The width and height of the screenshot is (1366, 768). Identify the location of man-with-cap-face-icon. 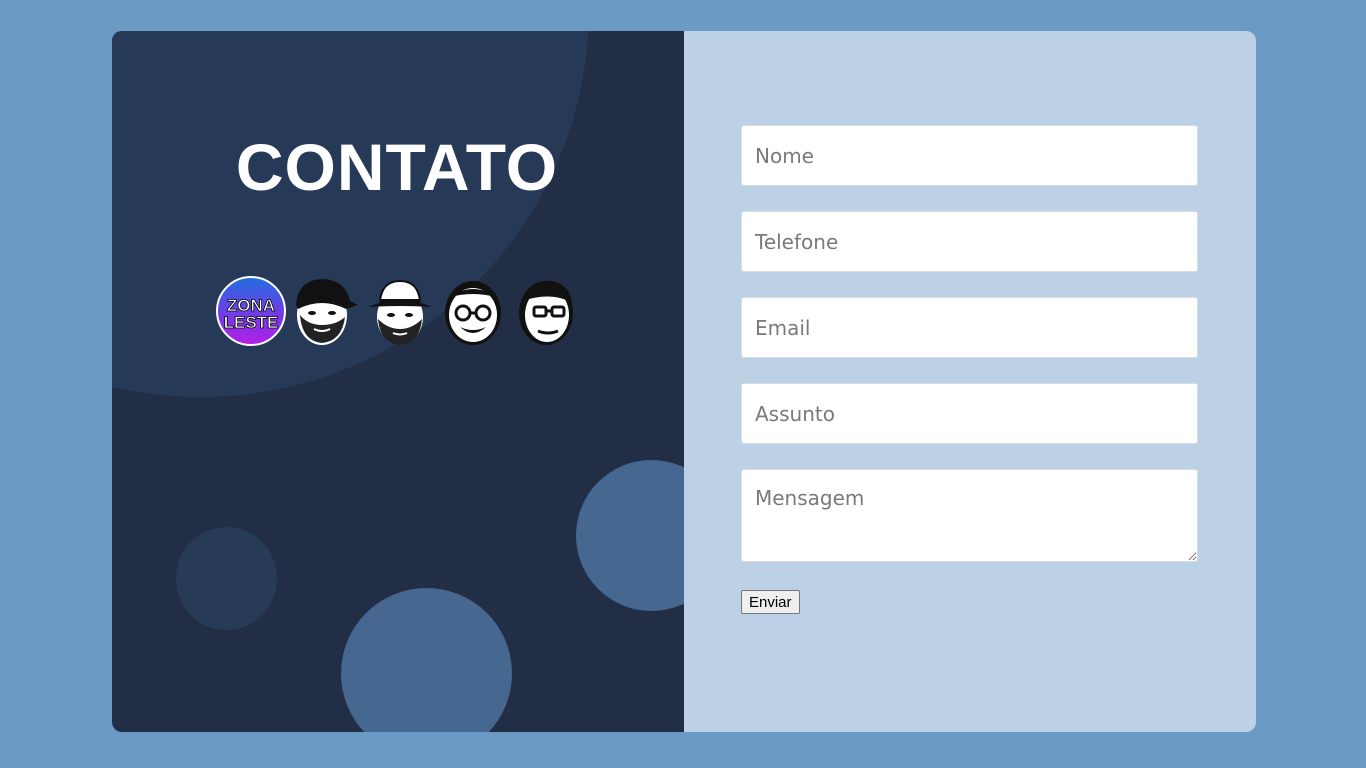
(325, 311).